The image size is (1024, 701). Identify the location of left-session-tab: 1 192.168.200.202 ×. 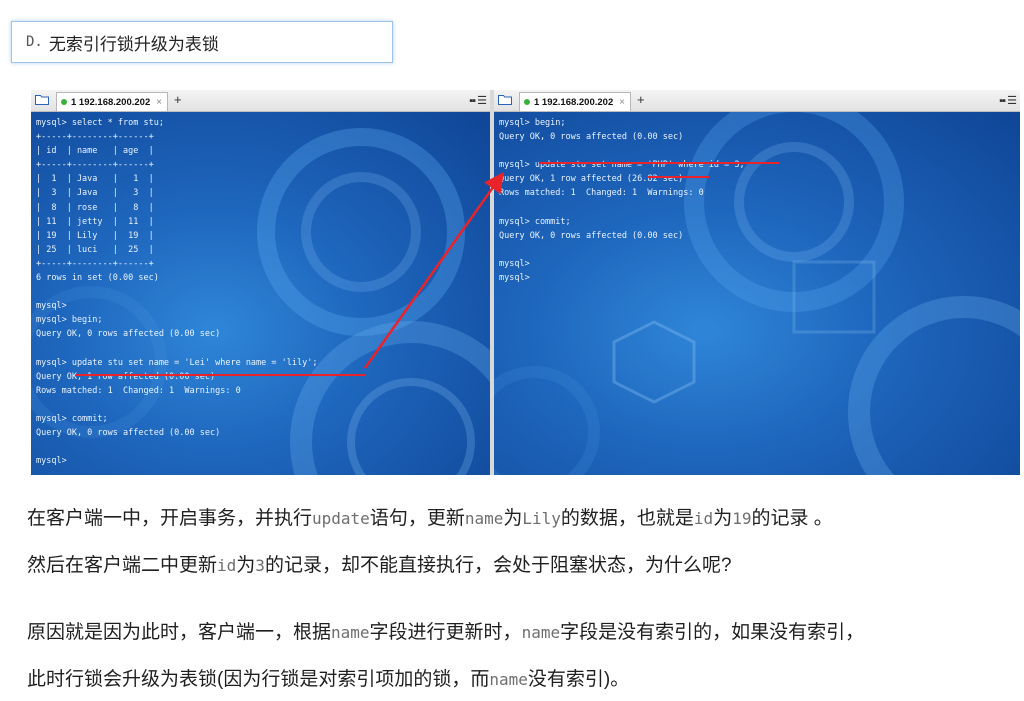
(112, 101).